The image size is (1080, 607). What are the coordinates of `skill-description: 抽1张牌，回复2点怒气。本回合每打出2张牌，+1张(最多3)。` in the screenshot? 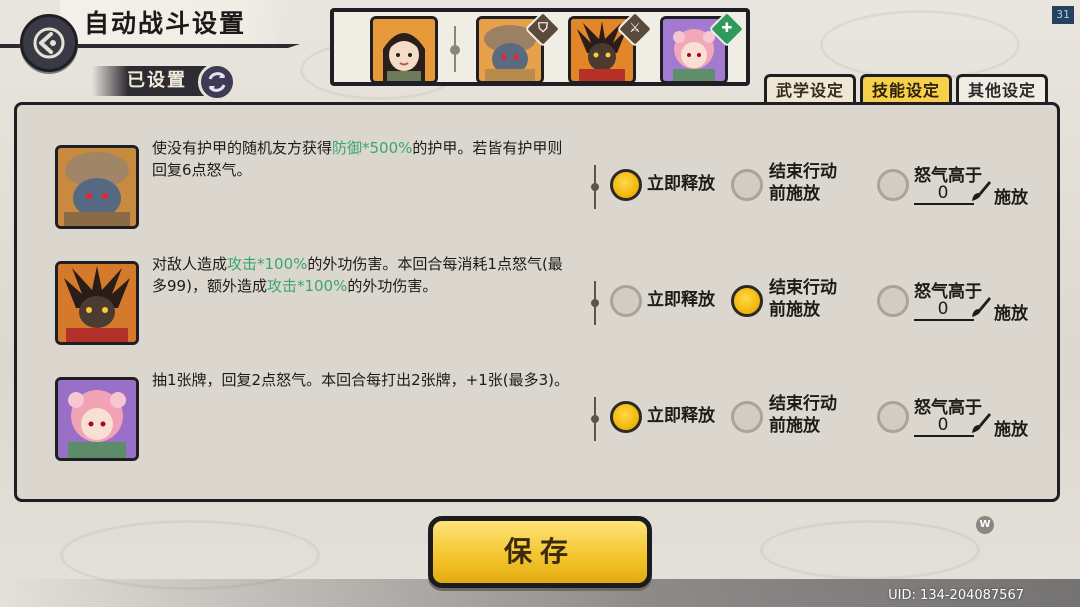 It's located at (360, 380).